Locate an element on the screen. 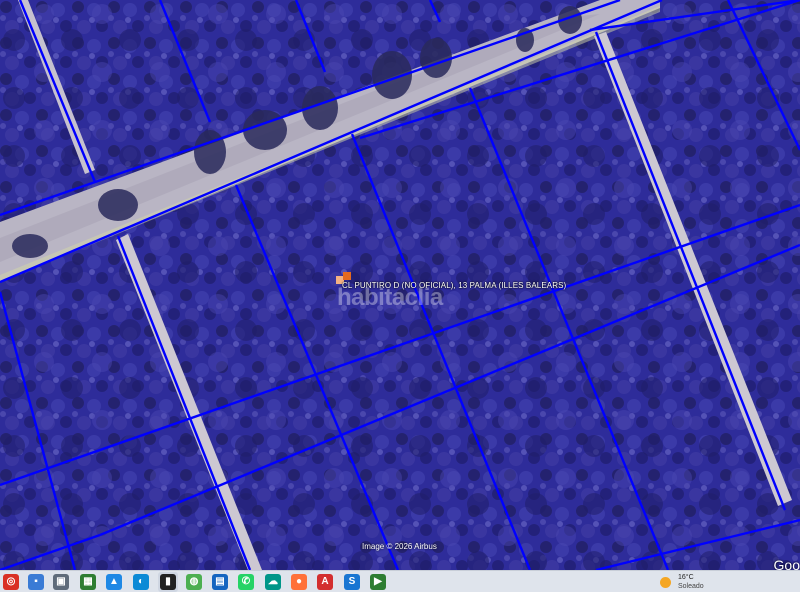 The height and width of the screenshot is (592, 800). save-icon: ▤ is located at coordinates (220, 582).